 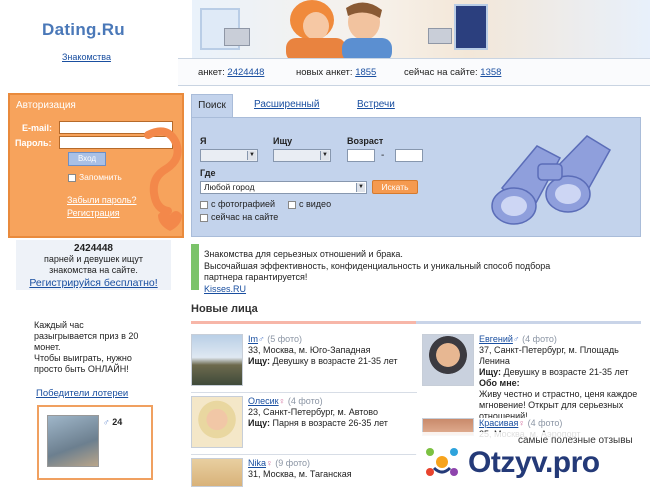 What do you see at coordinates (365, 141) in the screenshot?
I see `age-label: Возраст` at bounding box center [365, 141].